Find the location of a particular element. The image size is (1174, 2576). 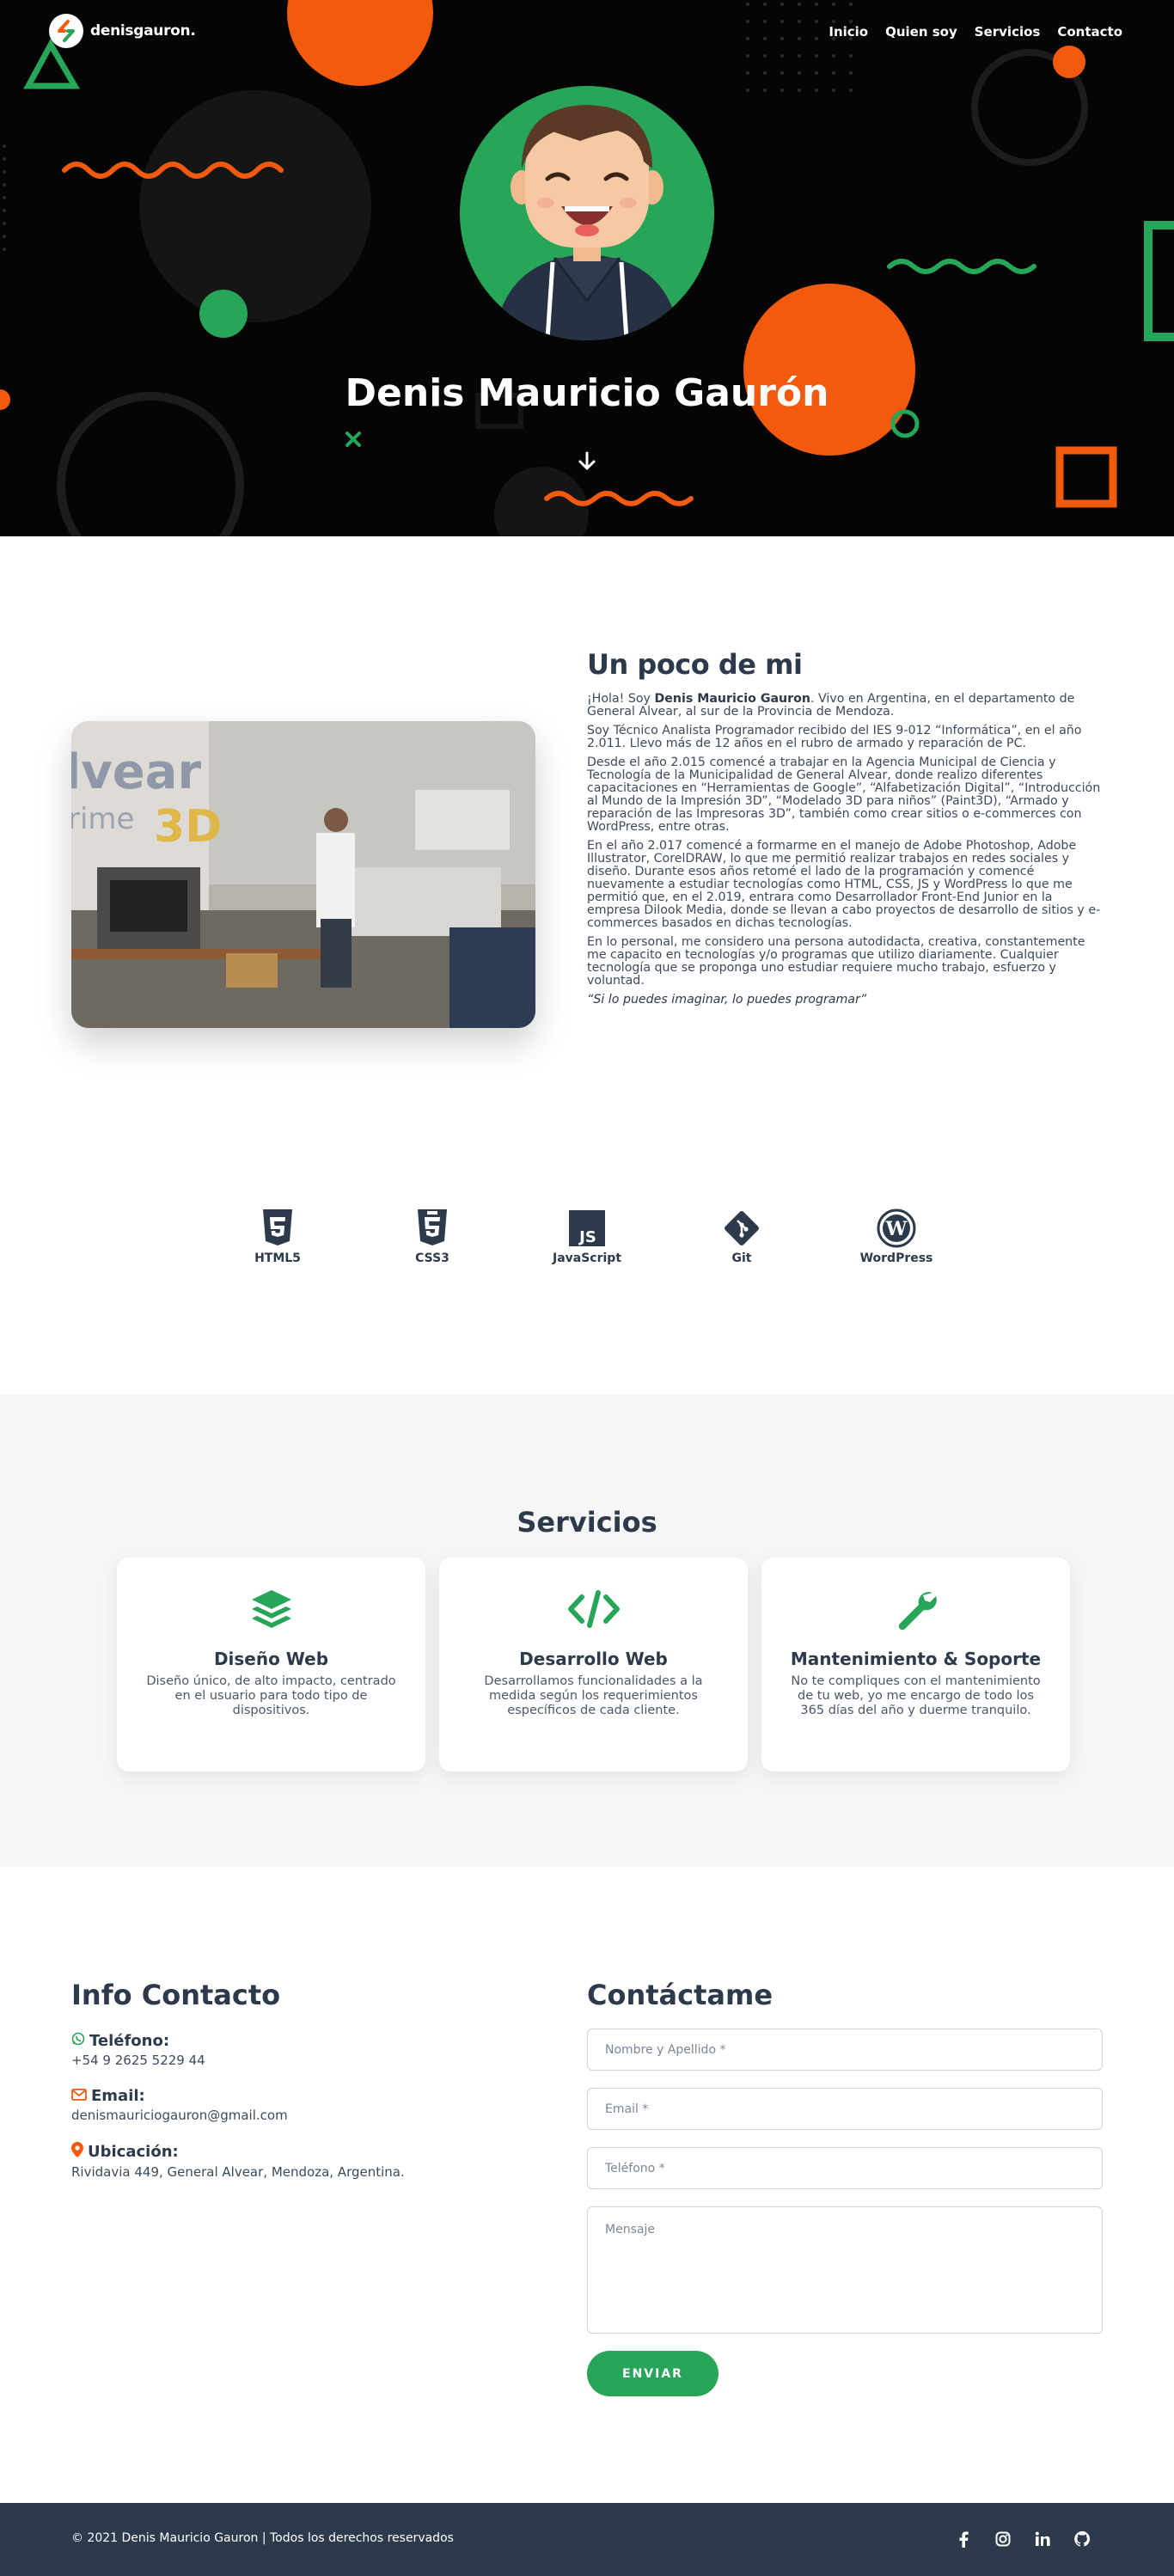

instagram-icon is located at coordinates (1003, 2539).